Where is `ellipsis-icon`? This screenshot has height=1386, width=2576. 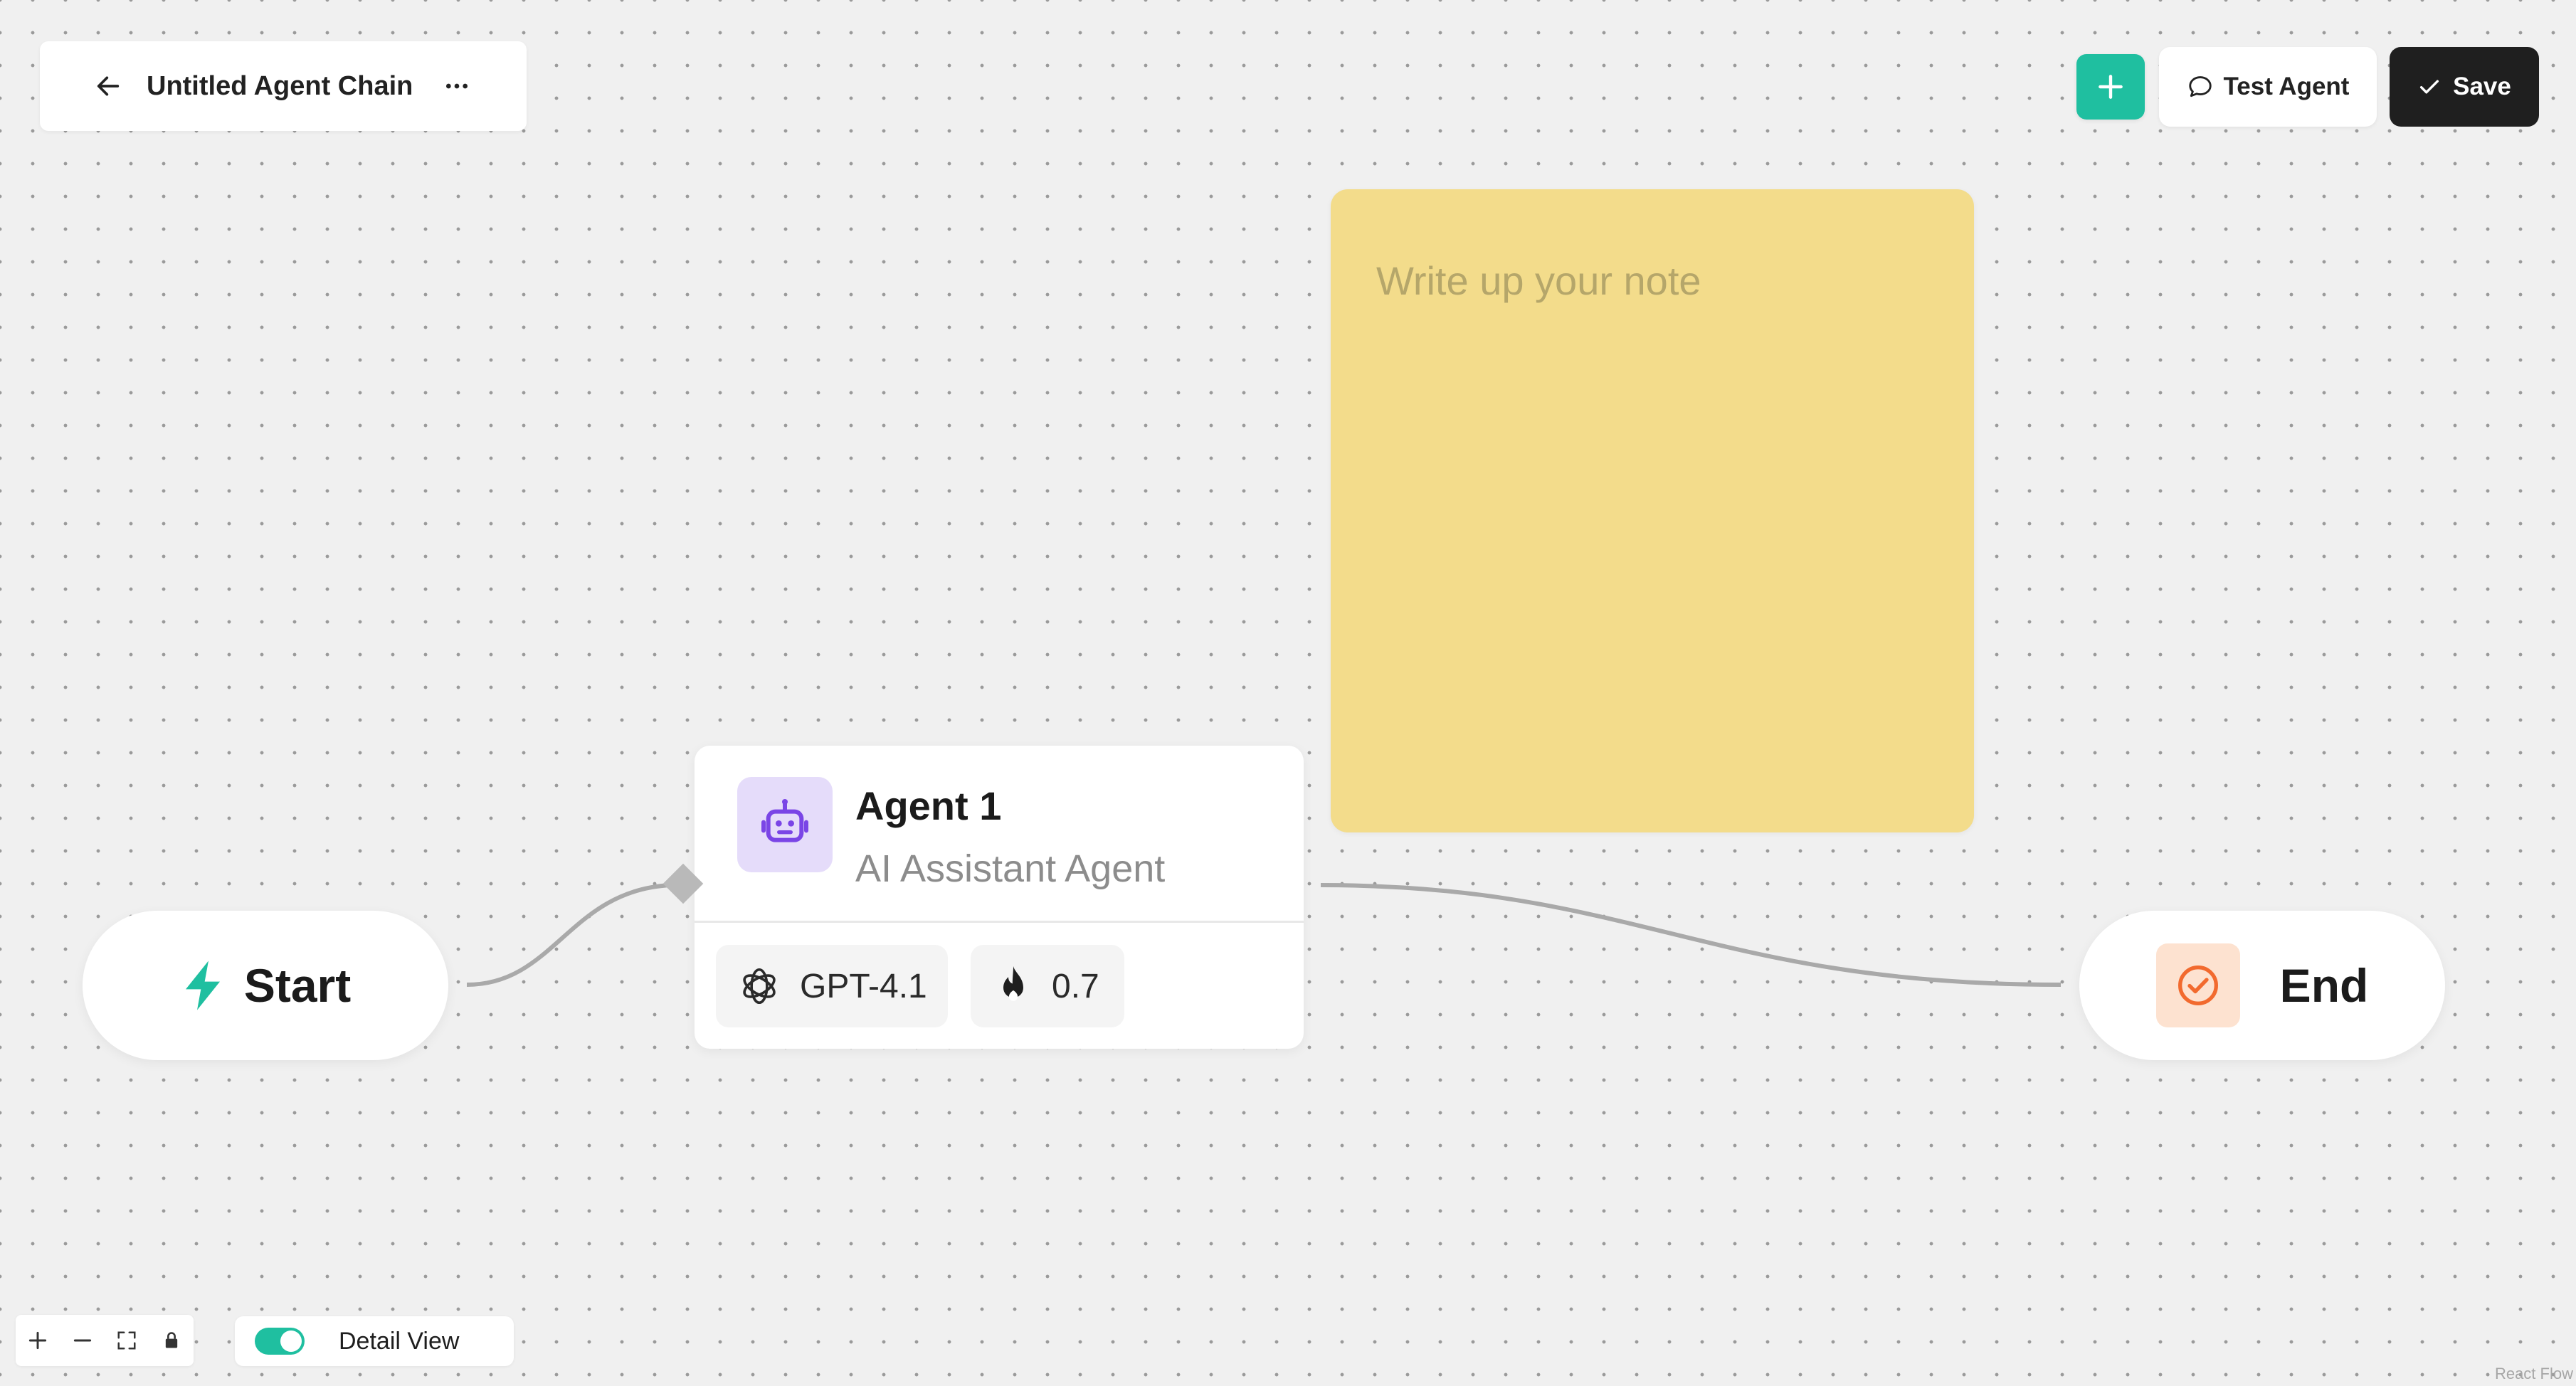 ellipsis-icon is located at coordinates (457, 86).